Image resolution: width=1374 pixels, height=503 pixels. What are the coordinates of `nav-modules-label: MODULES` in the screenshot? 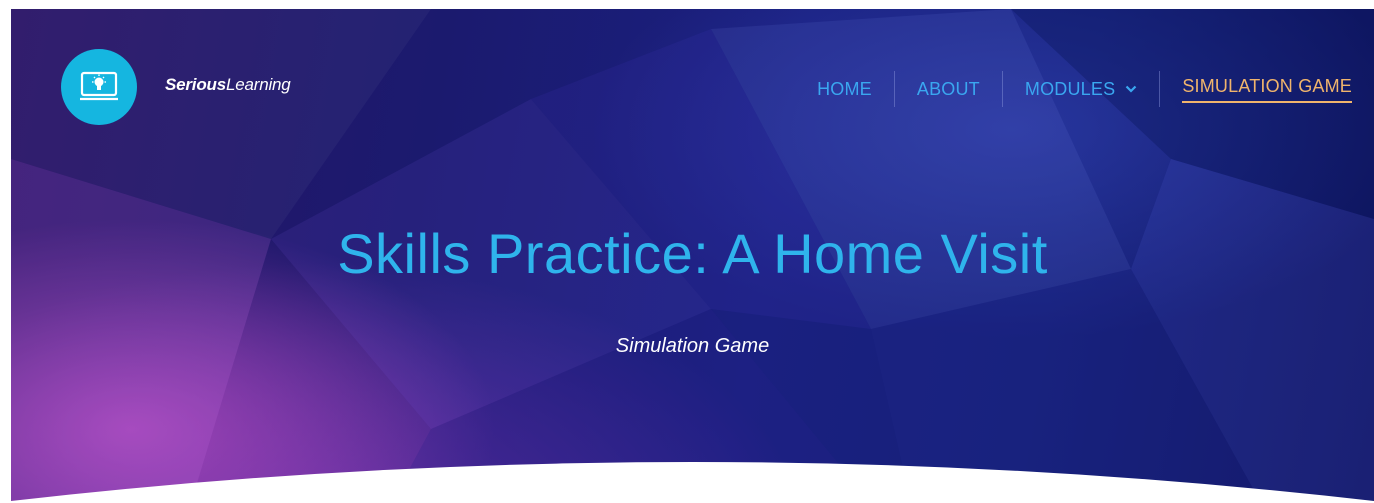 It's located at (1070, 88).